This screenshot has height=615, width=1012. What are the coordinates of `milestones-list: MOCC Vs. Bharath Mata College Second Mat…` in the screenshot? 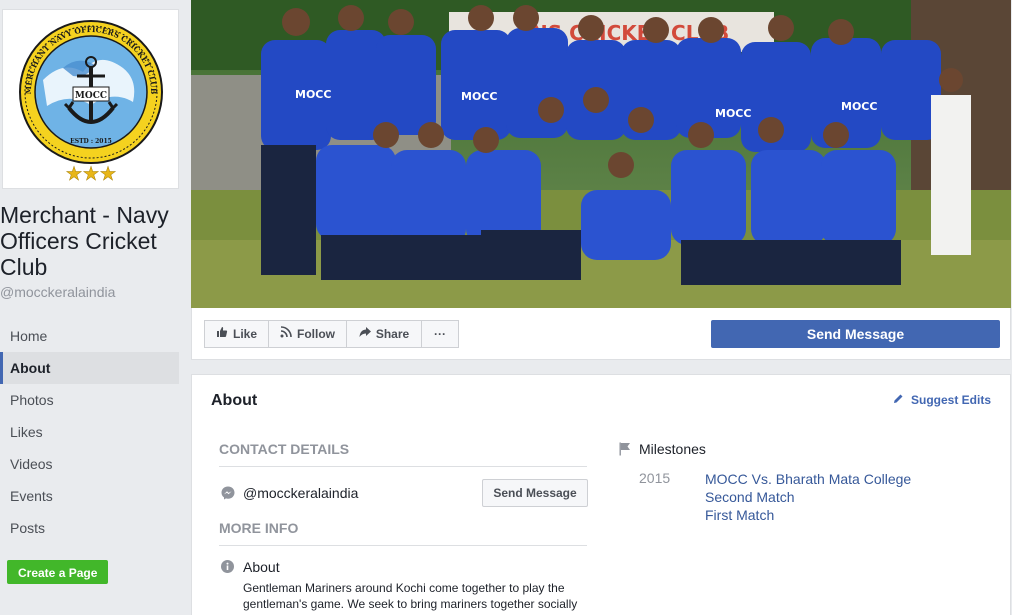 It's located at (808, 497).